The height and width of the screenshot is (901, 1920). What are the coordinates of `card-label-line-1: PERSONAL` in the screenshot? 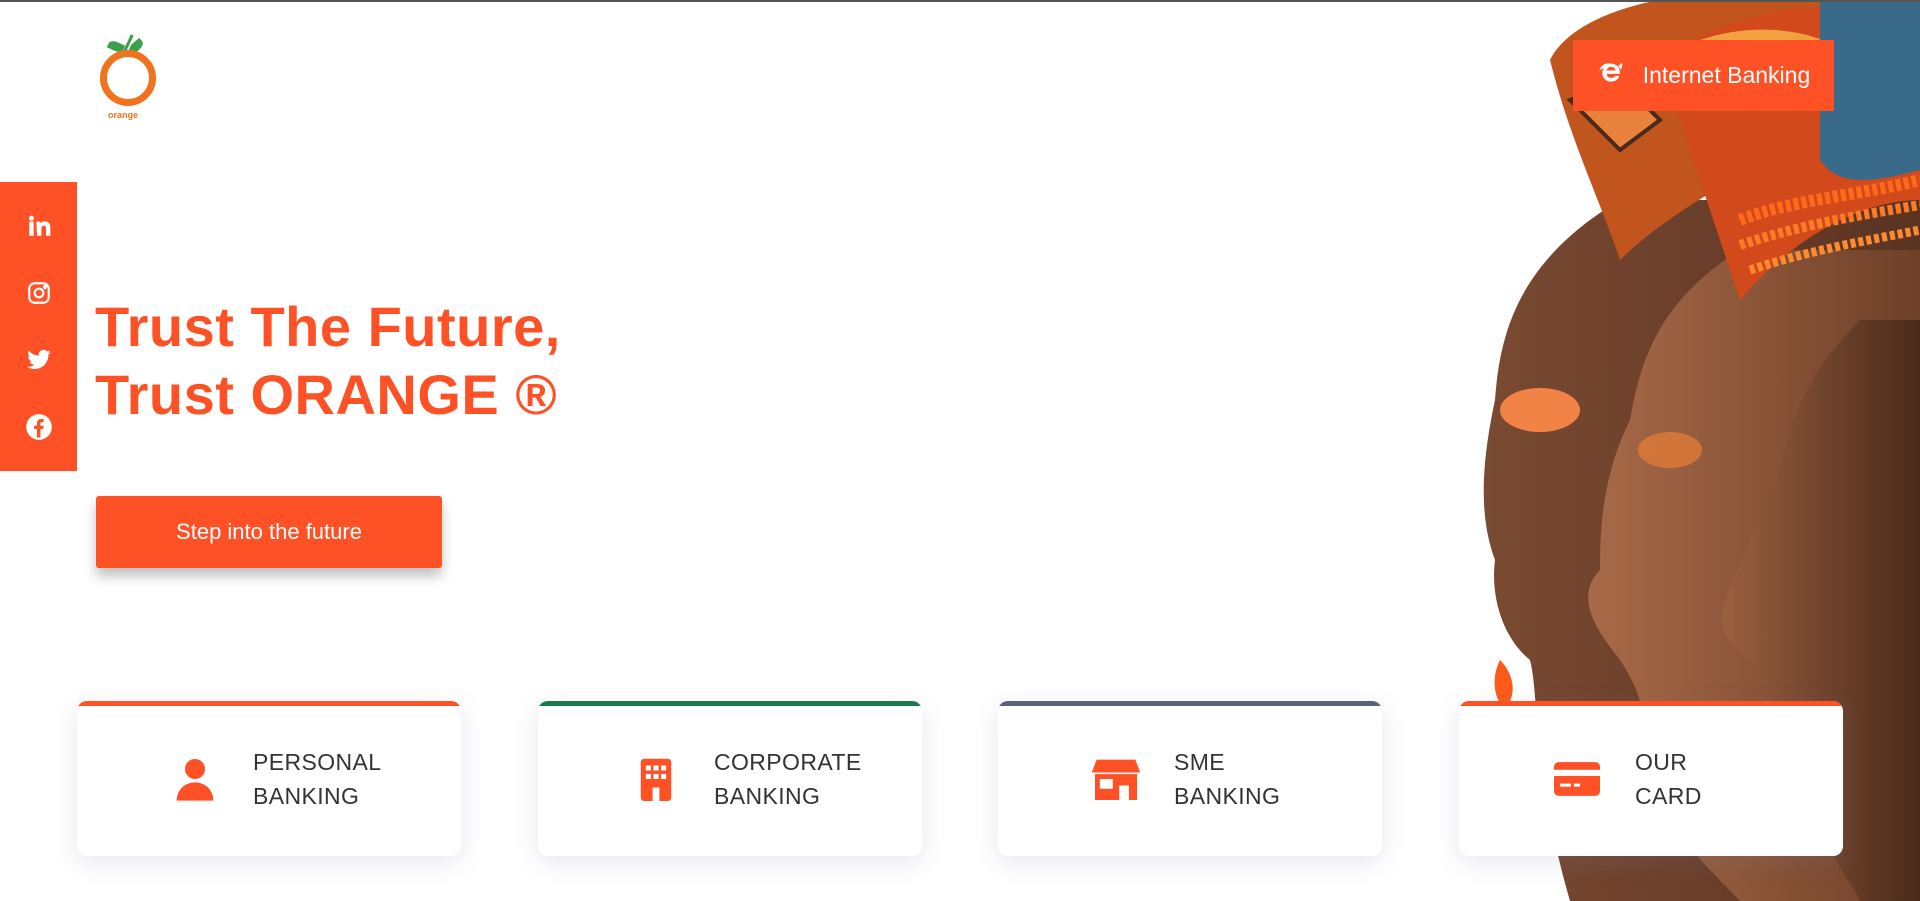 It's located at (317, 761).